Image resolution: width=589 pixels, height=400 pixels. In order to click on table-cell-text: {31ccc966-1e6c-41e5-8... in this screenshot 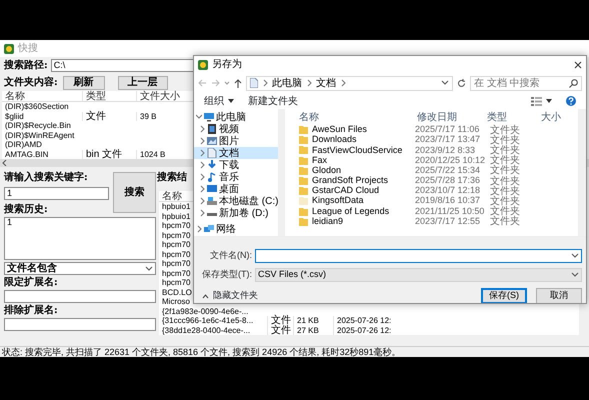, I will do `click(207, 321)`.